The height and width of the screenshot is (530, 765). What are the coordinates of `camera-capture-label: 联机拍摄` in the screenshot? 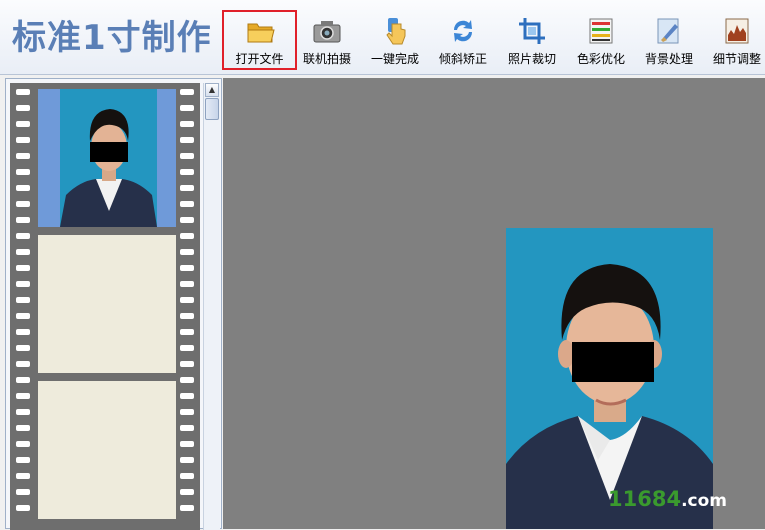 It's located at (326, 59).